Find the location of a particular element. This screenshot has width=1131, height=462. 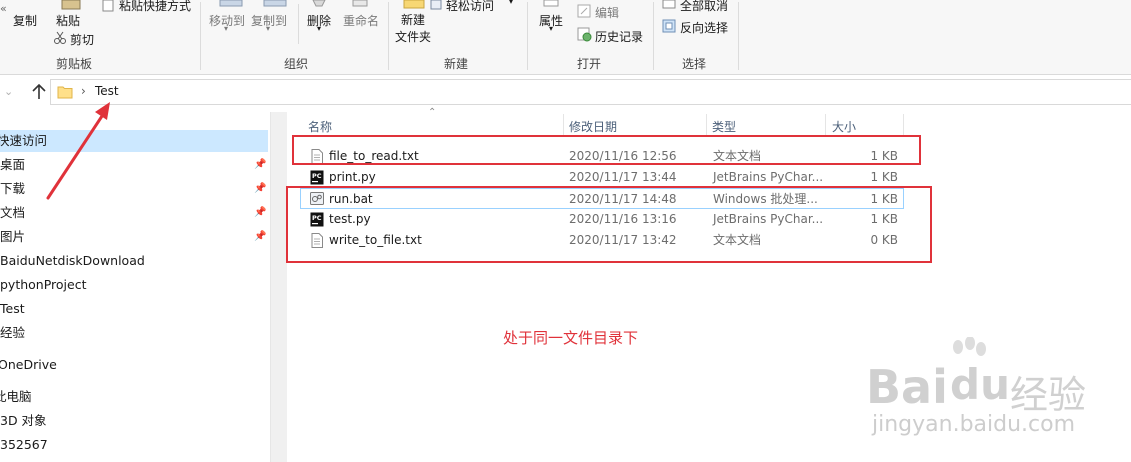

nav-item-jingyan: 经验 is located at coordinates (134, 333).